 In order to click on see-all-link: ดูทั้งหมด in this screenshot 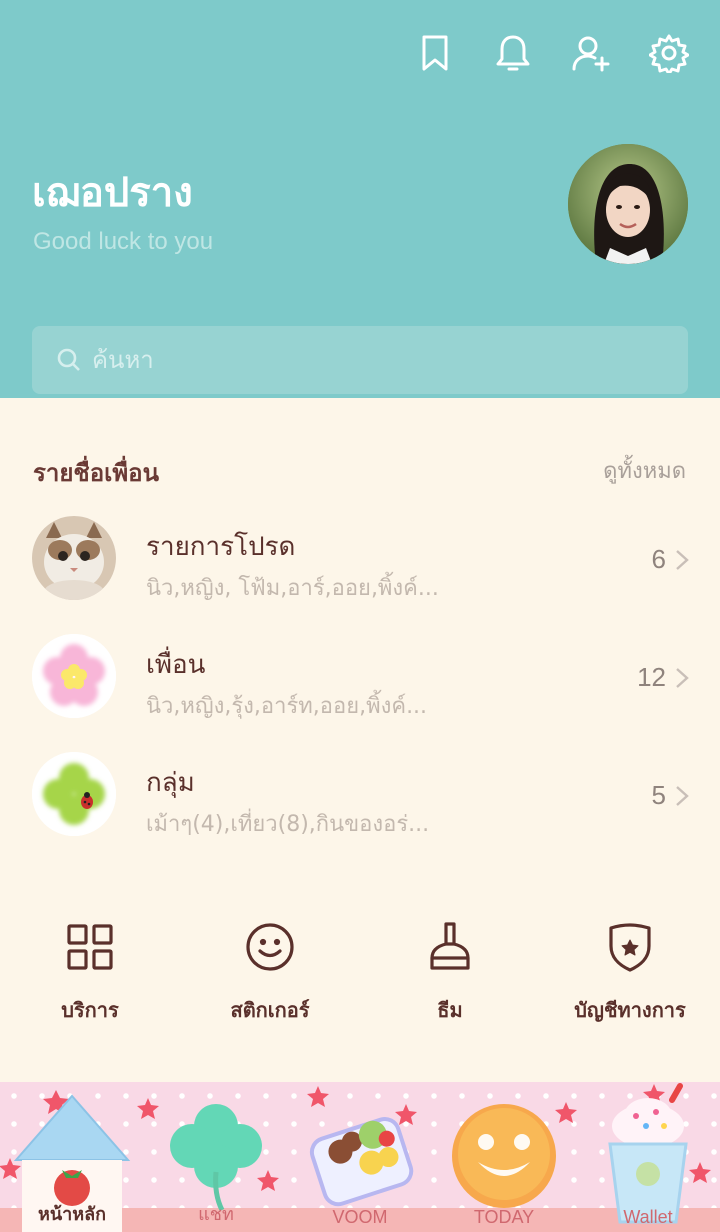, I will do `click(644, 470)`.